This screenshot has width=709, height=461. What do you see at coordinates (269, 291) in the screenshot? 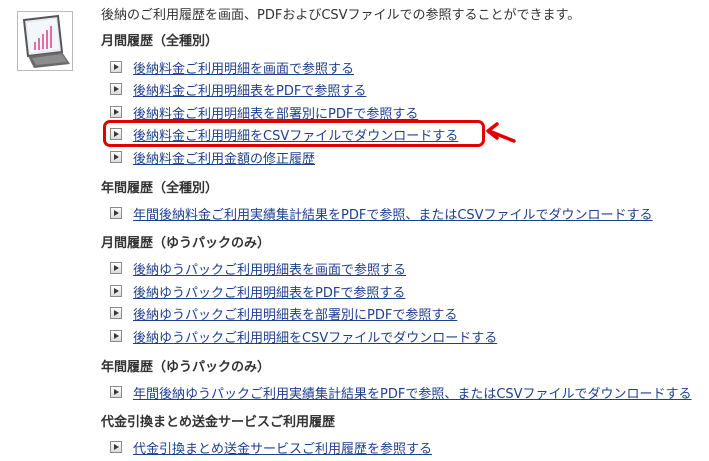
I see `link-yupack-pdf: 後納ゆうパックご利用明細表をPDFで参照する` at bounding box center [269, 291].